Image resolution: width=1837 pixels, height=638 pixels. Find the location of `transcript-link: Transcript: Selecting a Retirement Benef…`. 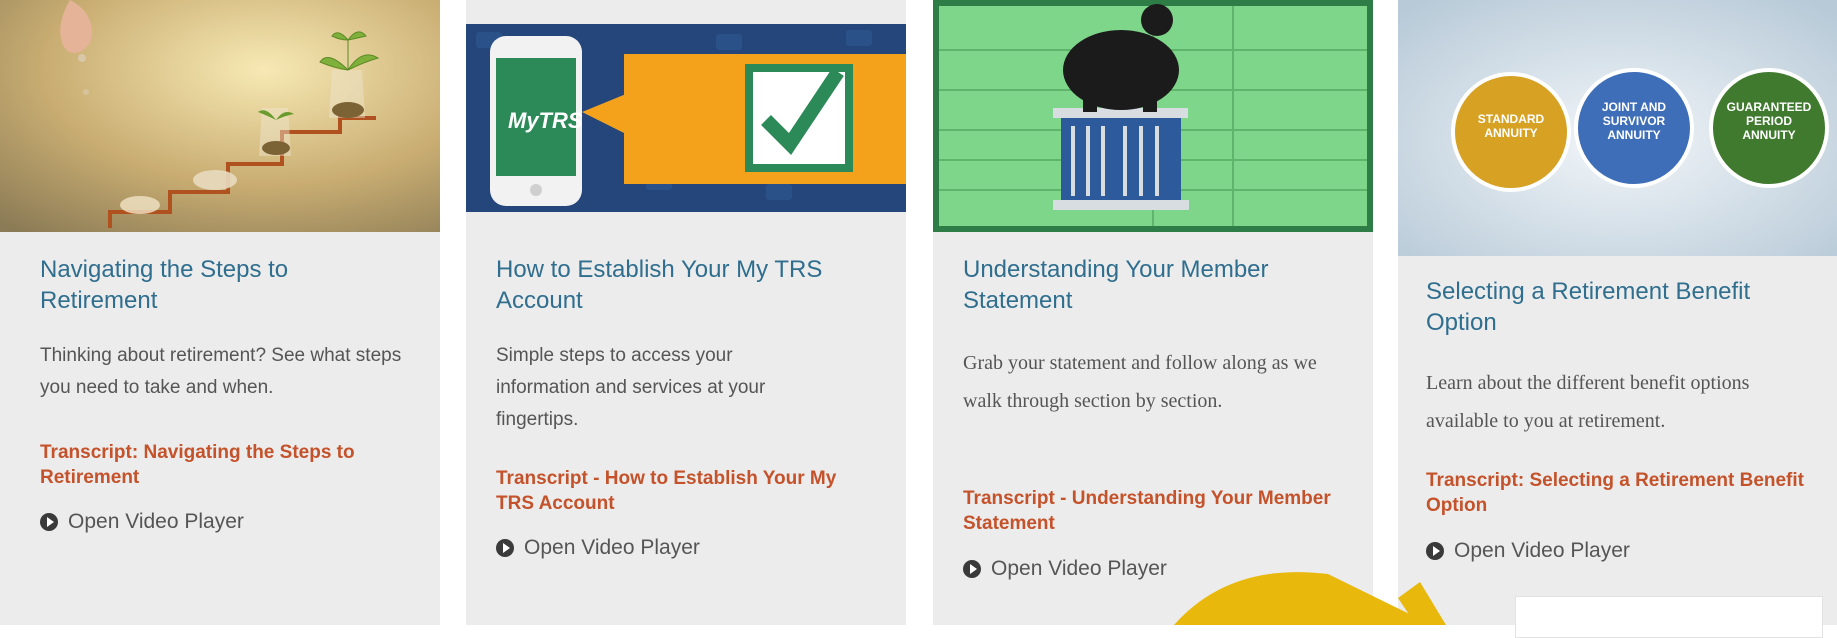

transcript-link: Transcript: Selecting a Retirement Benef… is located at coordinates (1616, 493).